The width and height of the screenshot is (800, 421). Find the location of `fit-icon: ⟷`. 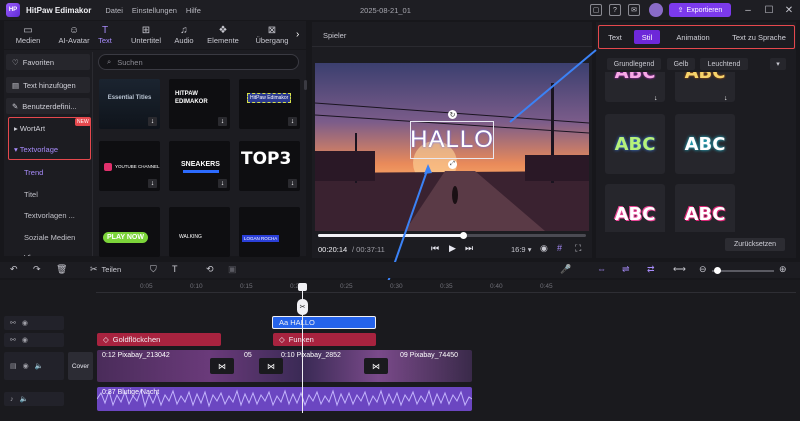

fit-icon: ⟷ is located at coordinates (679, 269).